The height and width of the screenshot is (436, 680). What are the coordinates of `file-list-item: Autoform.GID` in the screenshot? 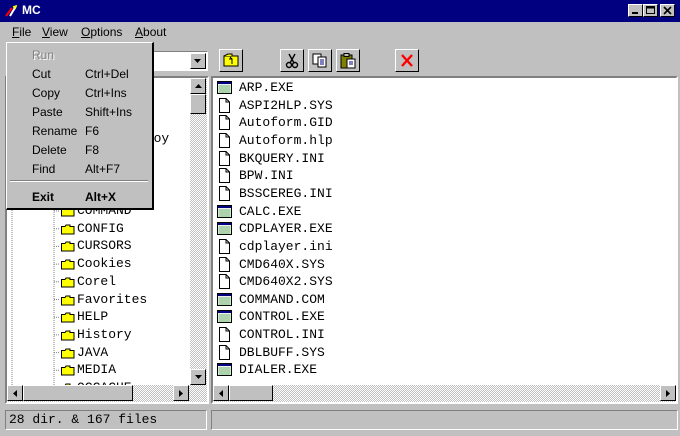 It's located at (436, 123).